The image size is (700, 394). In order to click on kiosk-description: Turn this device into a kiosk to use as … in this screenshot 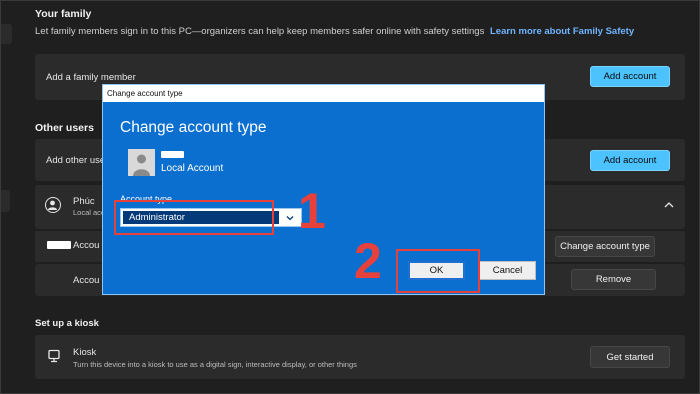, I will do `click(215, 364)`.